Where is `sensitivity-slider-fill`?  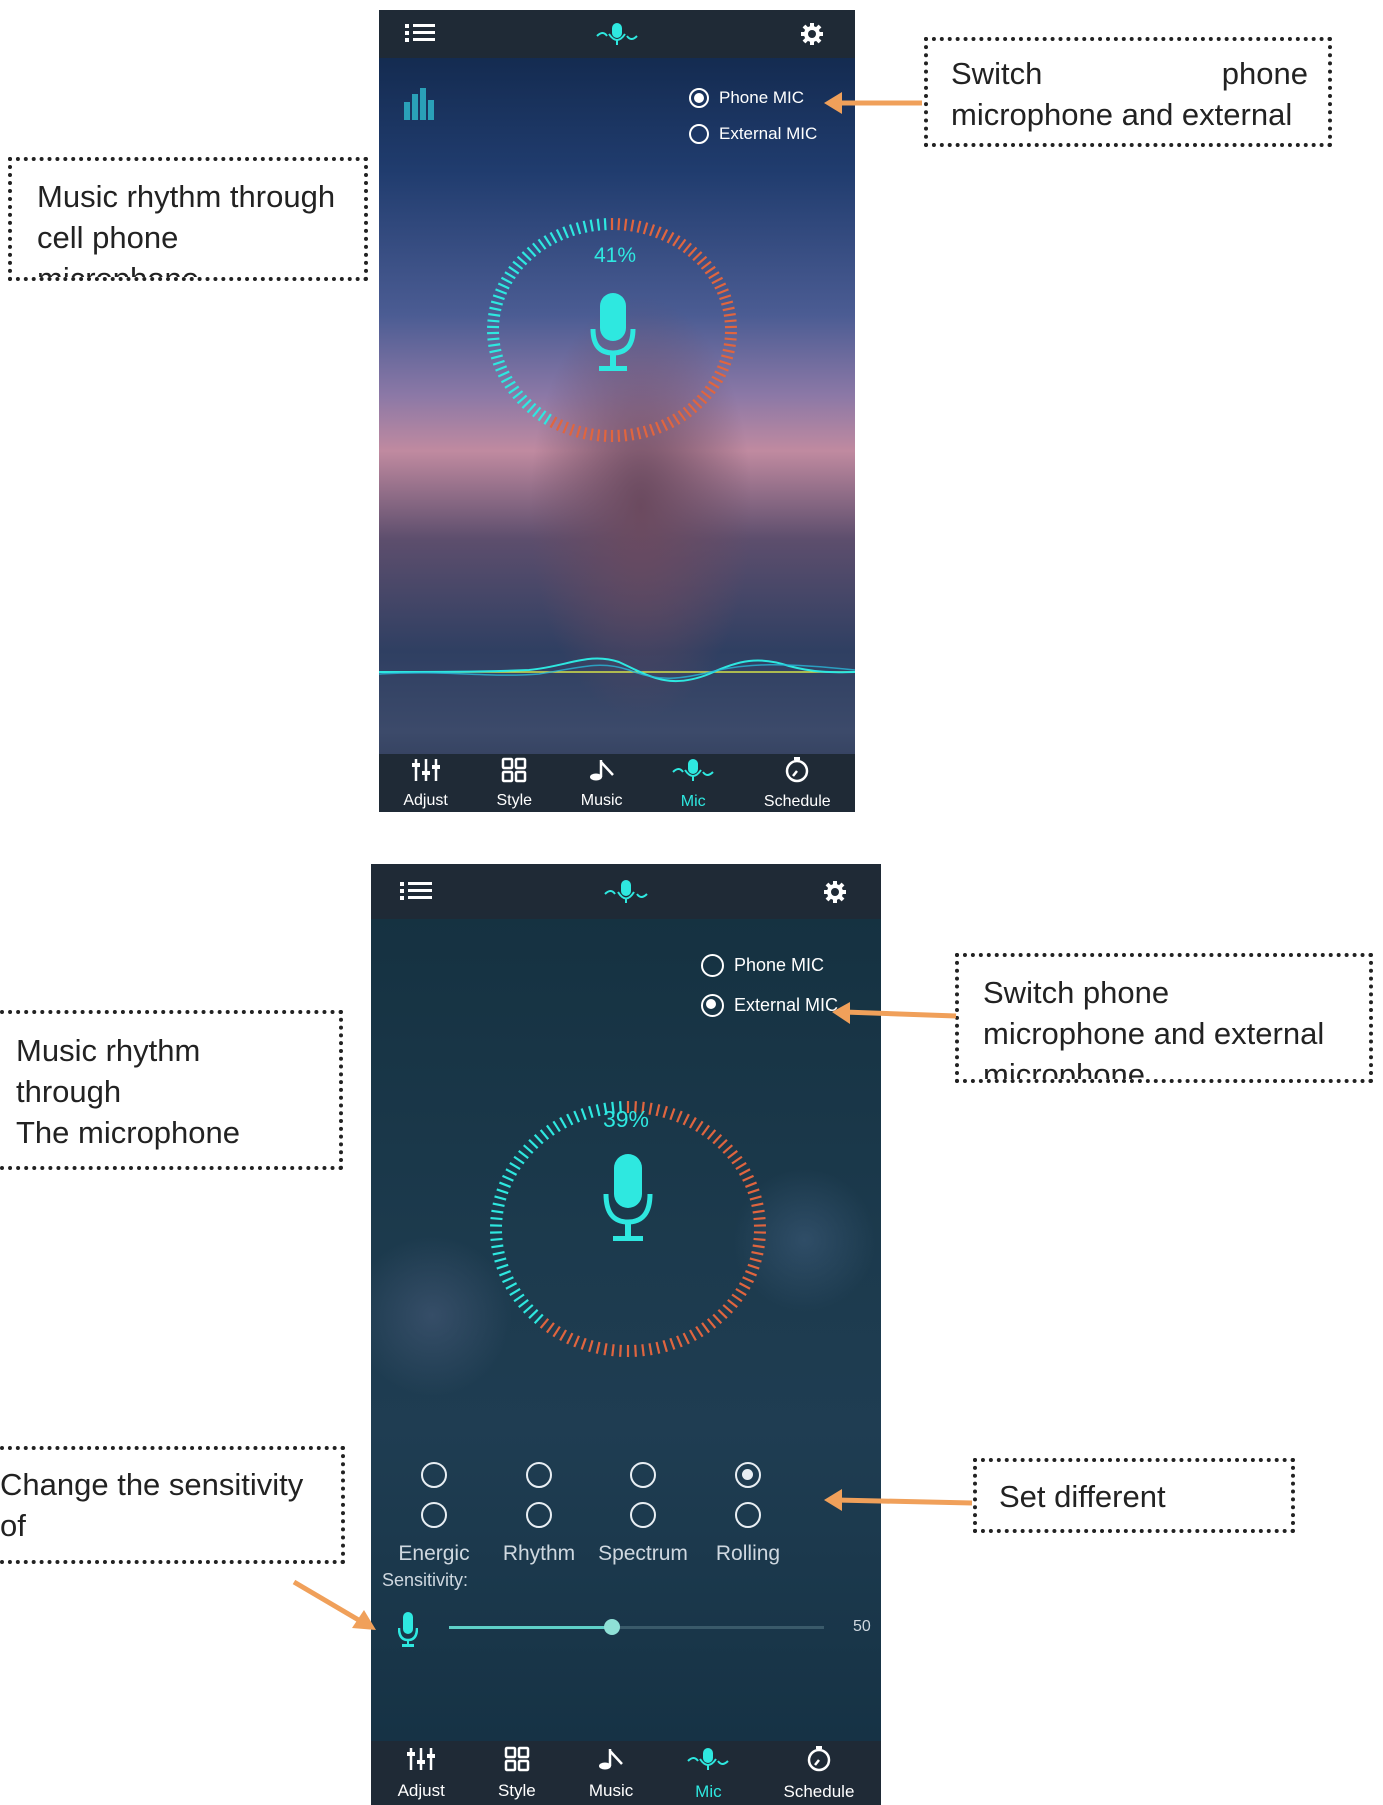
sensitivity-slider-fill is located at coordinates (531, 1627).